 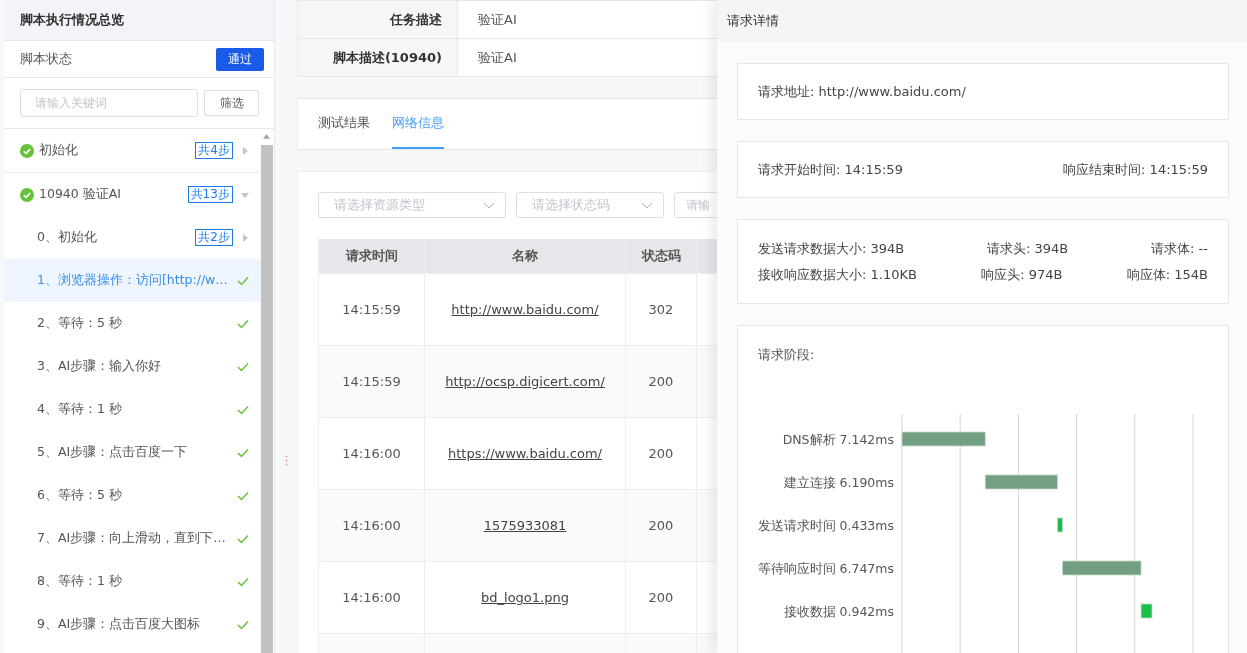 I want to click on column-header: 状态码, so click(x=661, y=256).